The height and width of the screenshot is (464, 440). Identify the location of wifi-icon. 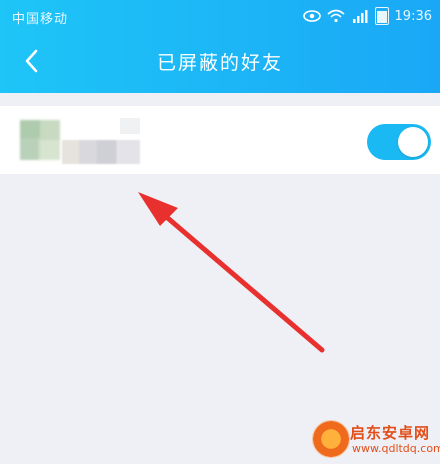
(336, 16).